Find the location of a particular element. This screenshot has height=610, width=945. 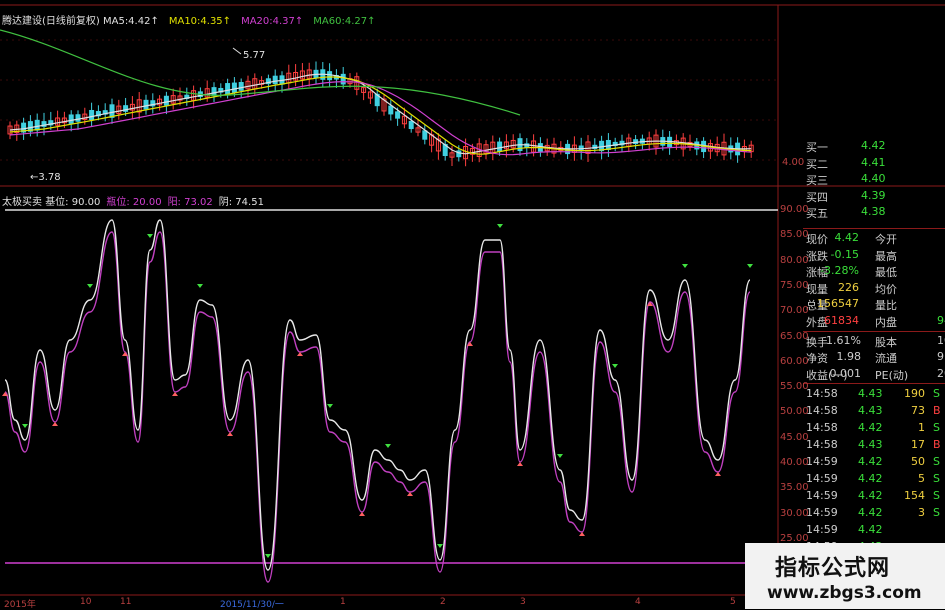

stat-label: 内盘 is located at coordinates (886, 322).